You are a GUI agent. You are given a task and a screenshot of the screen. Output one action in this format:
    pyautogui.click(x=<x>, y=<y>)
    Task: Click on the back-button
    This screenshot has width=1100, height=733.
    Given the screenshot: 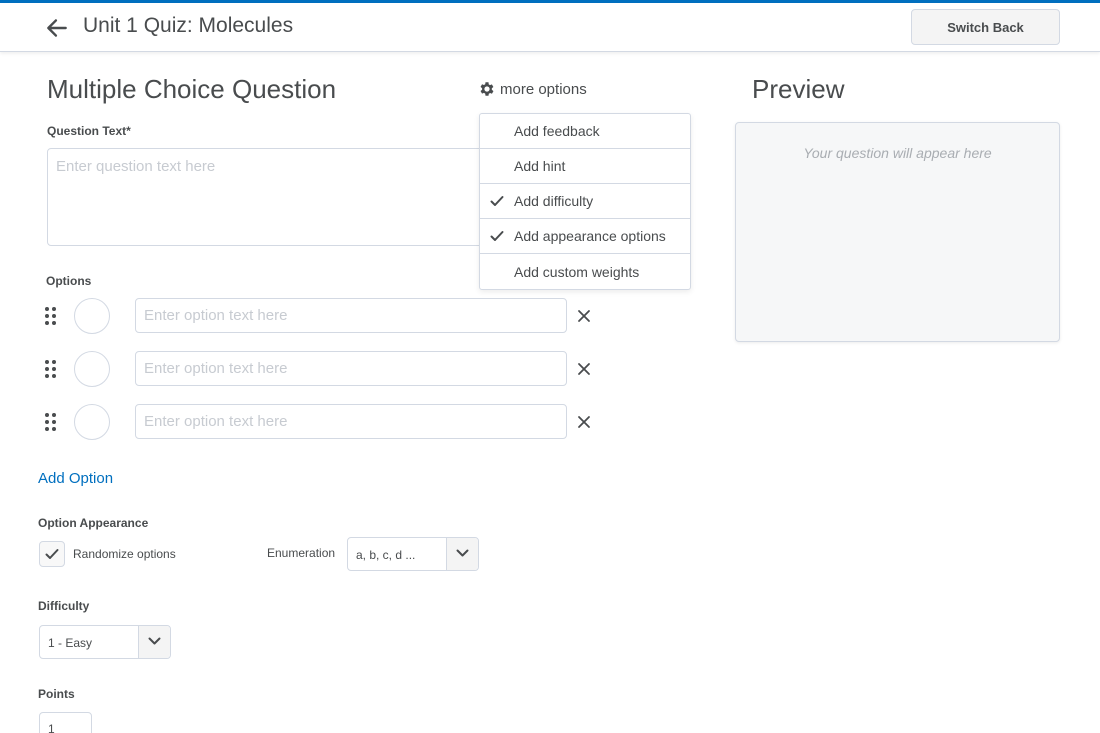 What is the action you would take?
    pyautogui.click(x=57, y=28)
    